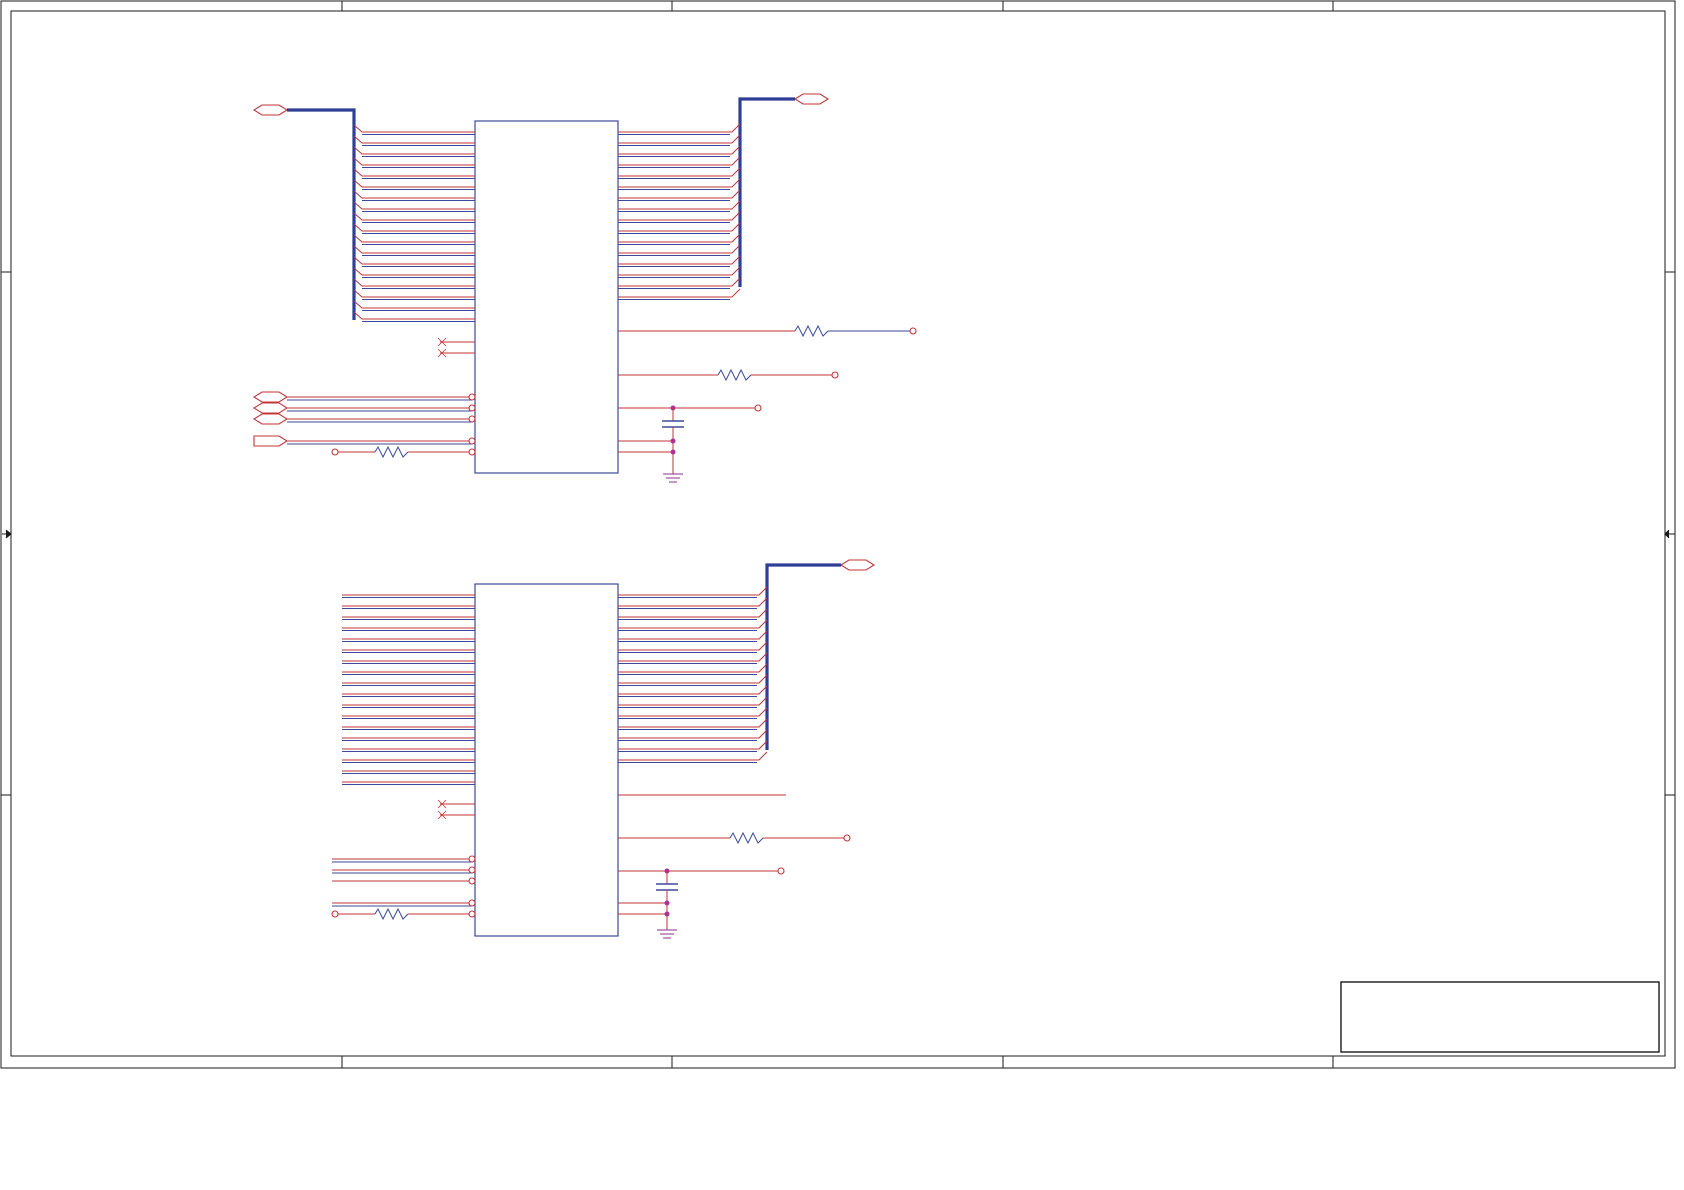 The image size is (1684, 1190). What do you see at coordinates (364, 425) in the screenshot?
I see `control-signals-top` at bounding box center [364, 425].